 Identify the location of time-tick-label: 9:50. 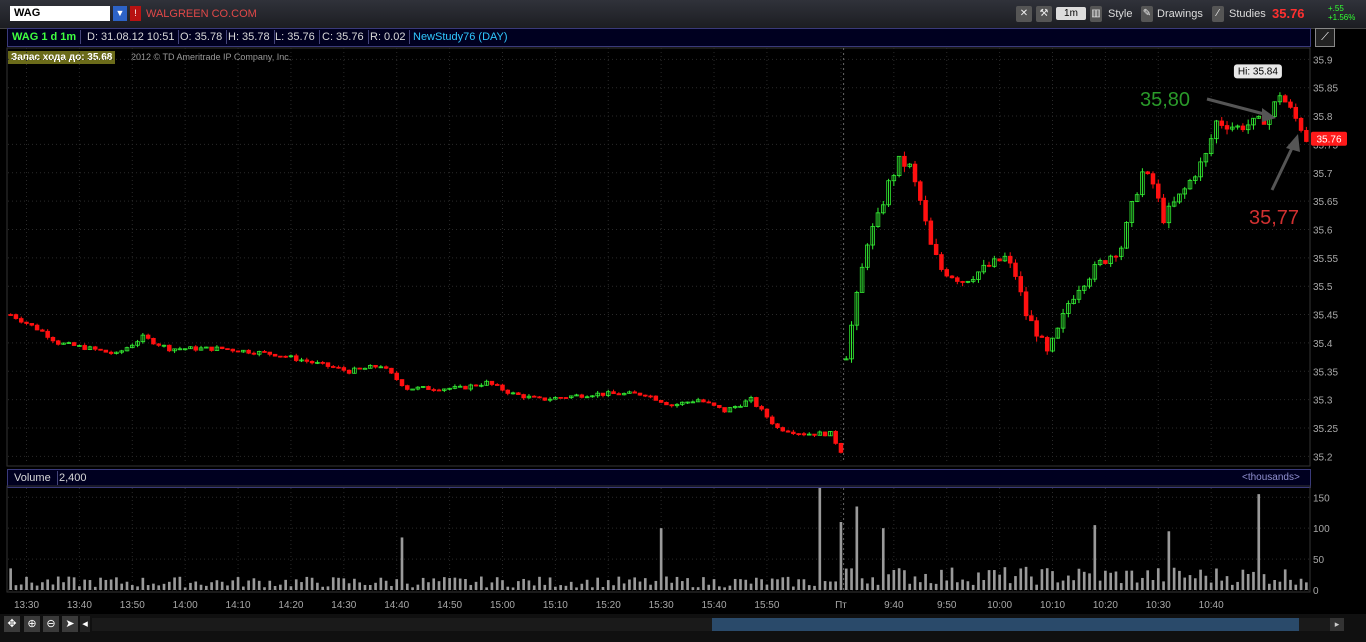
(947, 605).